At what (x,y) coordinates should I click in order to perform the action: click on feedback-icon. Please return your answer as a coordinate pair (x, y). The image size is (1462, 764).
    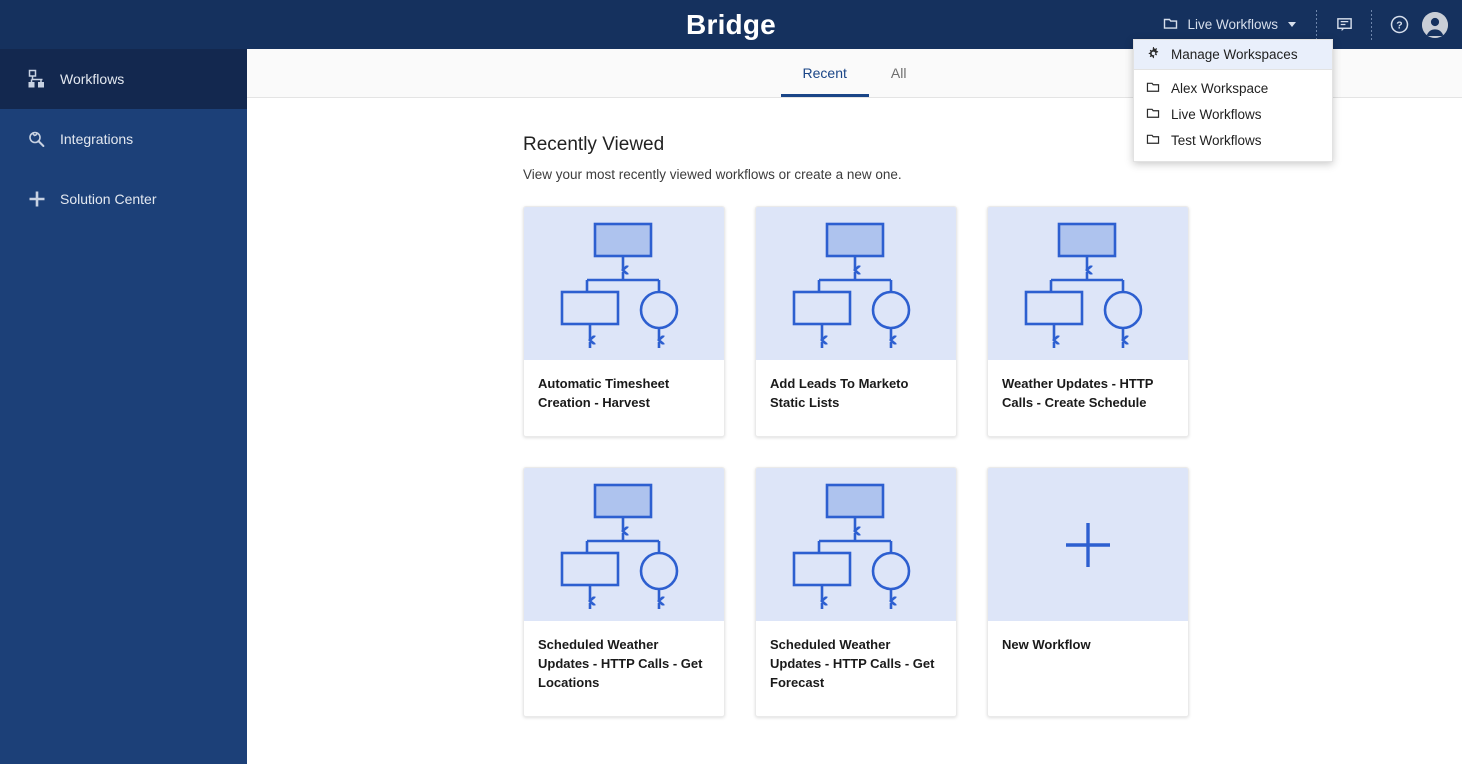
    Looking at the image, I should click on (1344, 25).